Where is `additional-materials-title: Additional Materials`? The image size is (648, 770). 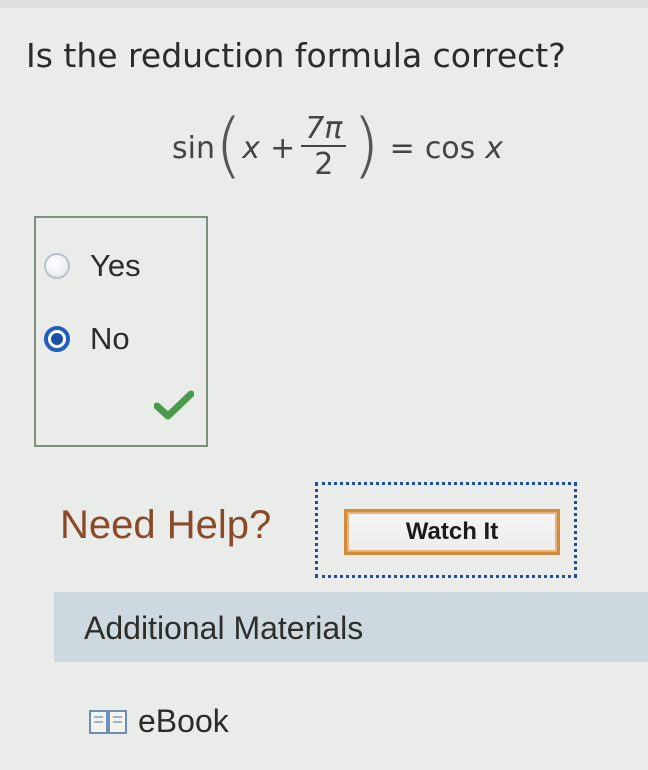 additional-materials-title: Additional Materials is located at coordinates (224, 628).